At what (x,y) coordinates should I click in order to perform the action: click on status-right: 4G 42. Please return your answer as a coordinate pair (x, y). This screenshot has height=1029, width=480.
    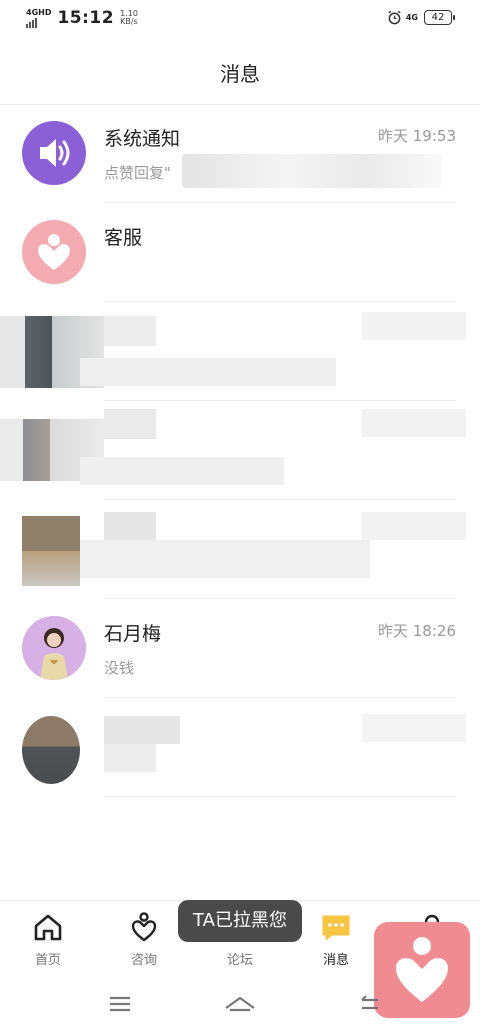
    Looking at the image, I should click on (421, 17).